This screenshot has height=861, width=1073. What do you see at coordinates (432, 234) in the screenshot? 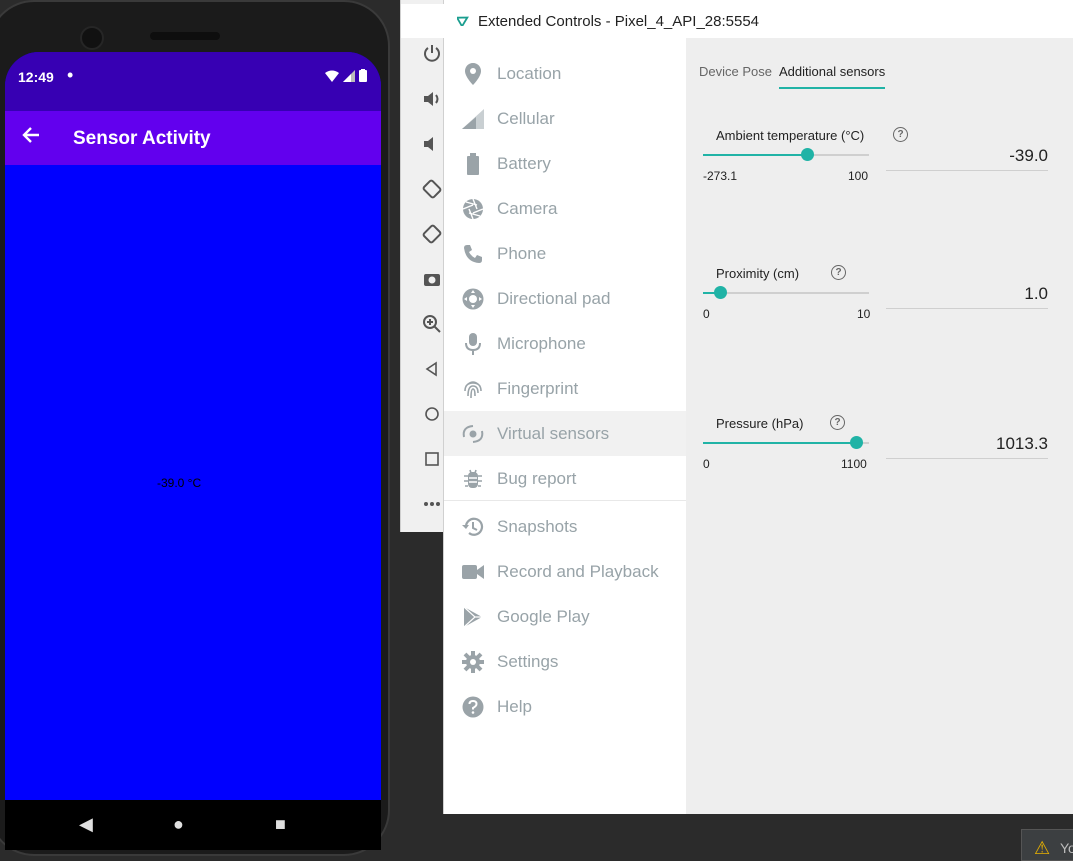
I see `rotate-right-icon` at bounding box center [432, 234].